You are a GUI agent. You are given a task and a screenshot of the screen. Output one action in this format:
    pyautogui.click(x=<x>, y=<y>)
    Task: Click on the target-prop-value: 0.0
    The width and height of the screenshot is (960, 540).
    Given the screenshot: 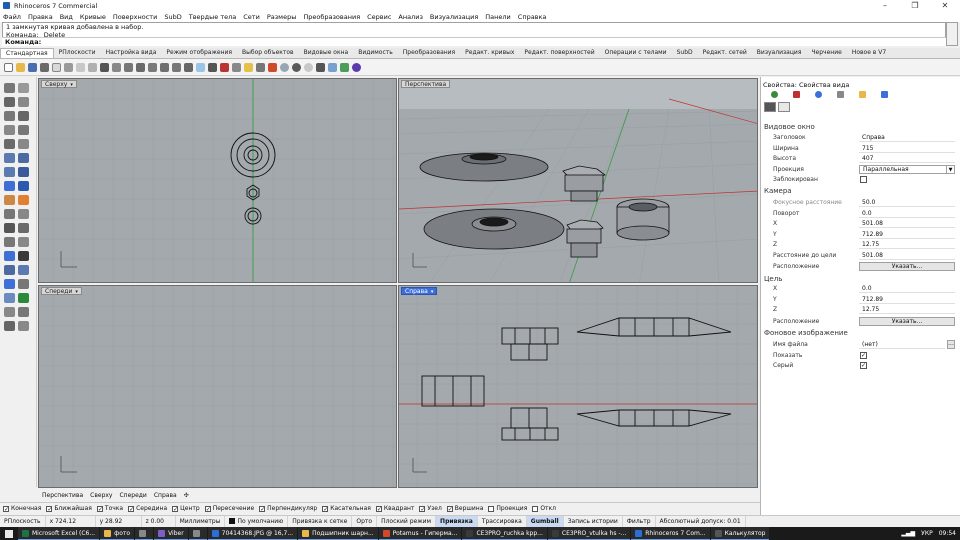 What is the action you would take?
    pyautogui.click(x=907, y=288)
    